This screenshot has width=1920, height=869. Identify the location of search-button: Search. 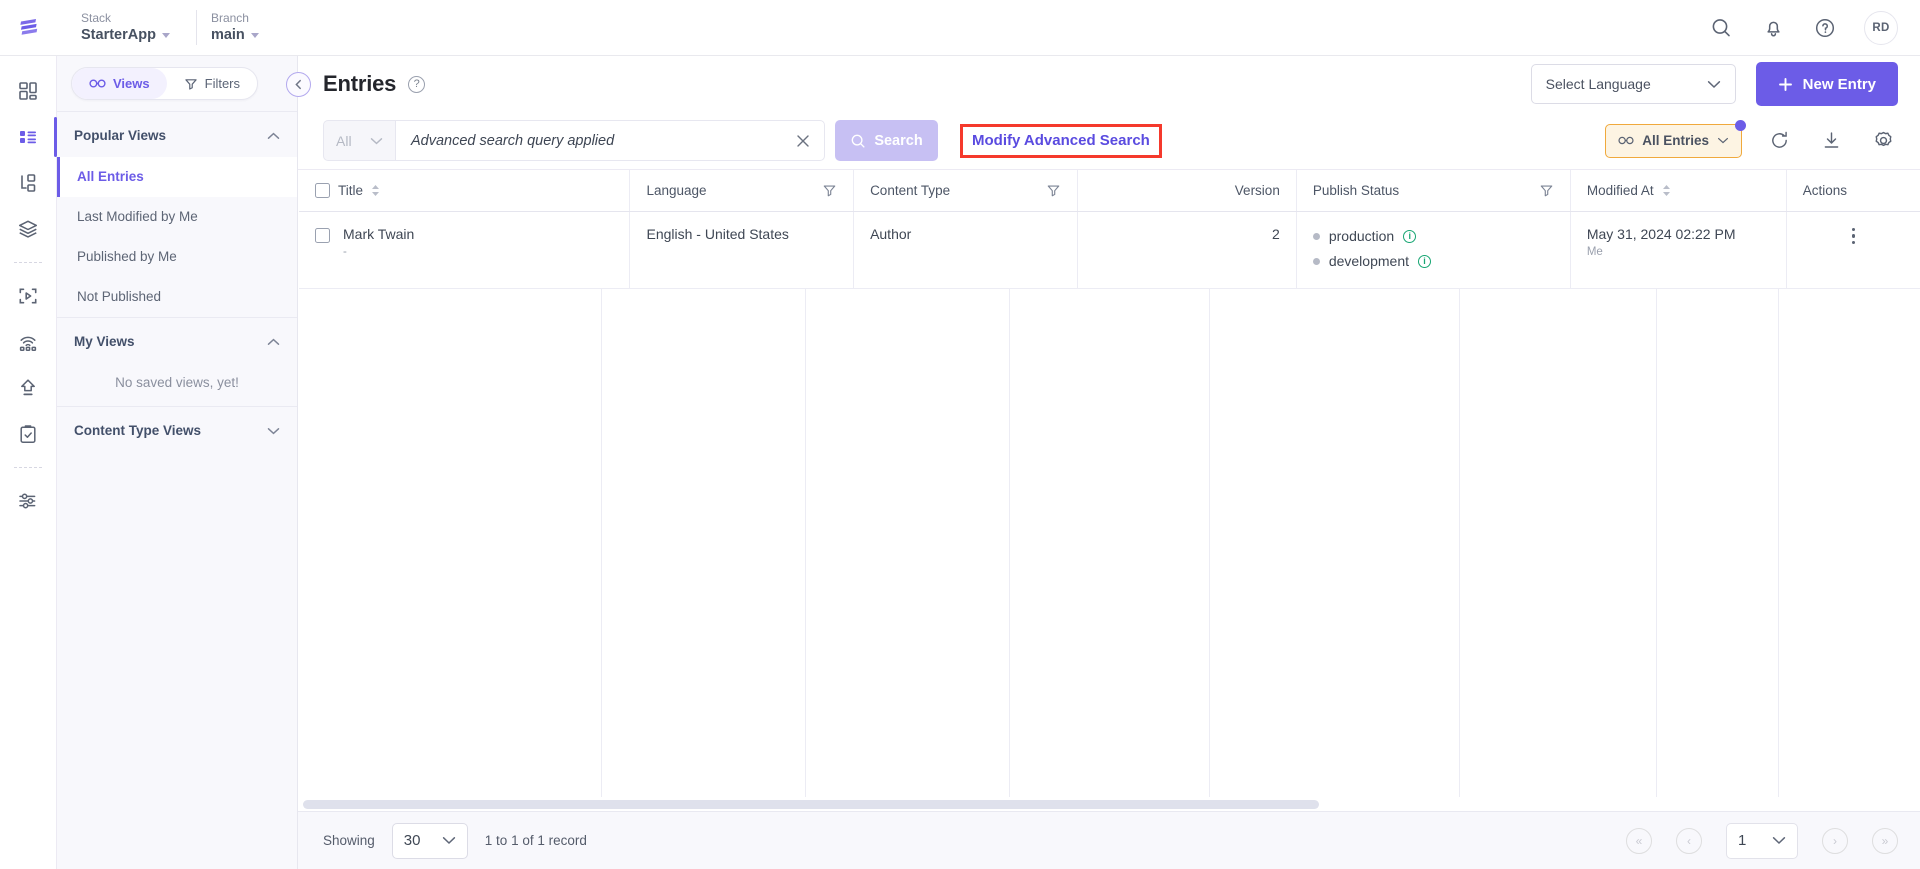
(886, 140).